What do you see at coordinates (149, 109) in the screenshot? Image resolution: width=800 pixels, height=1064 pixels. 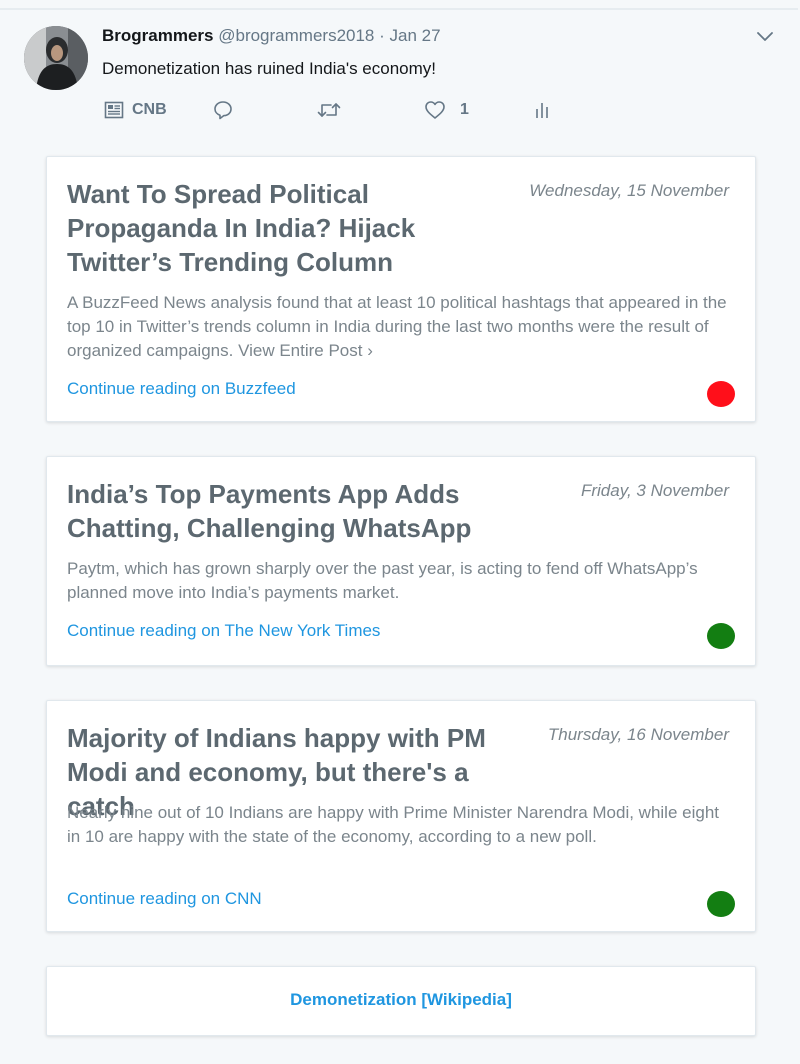 I see `news-label: CNB` at bounding box center [149, 109].